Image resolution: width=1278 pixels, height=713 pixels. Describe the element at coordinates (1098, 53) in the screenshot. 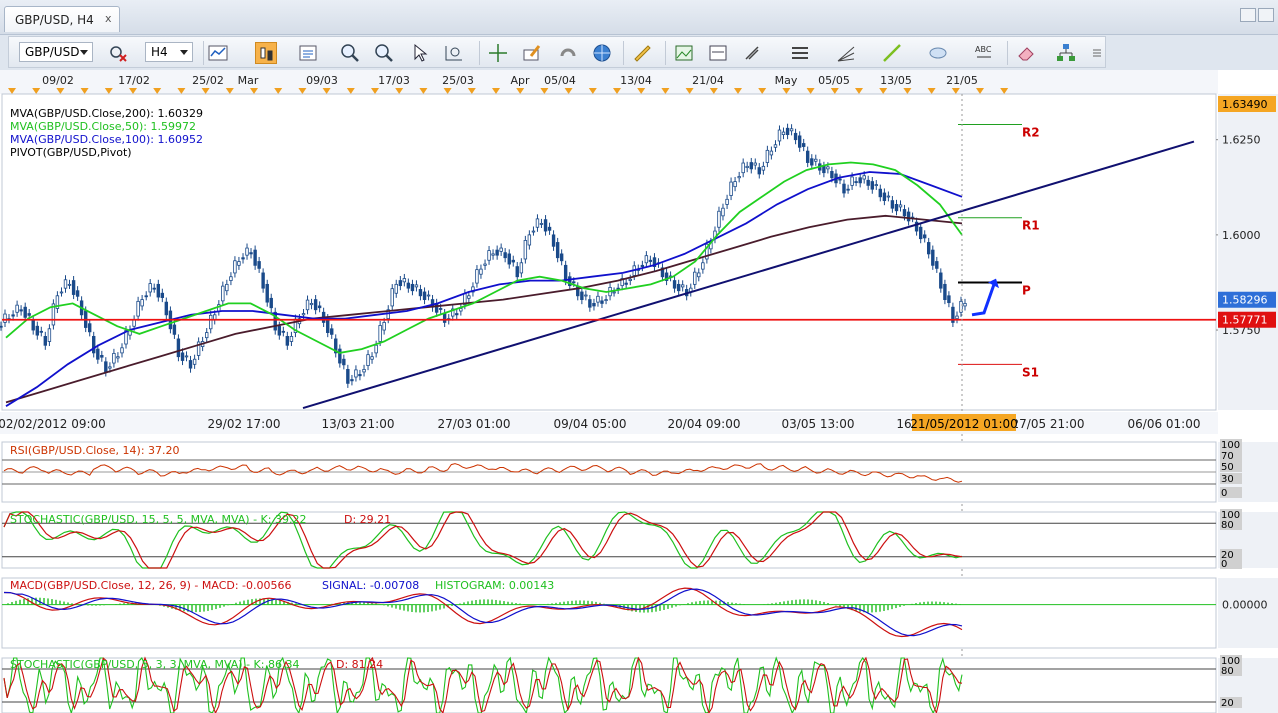

I see `toolbar-overflow-icon` at that location.